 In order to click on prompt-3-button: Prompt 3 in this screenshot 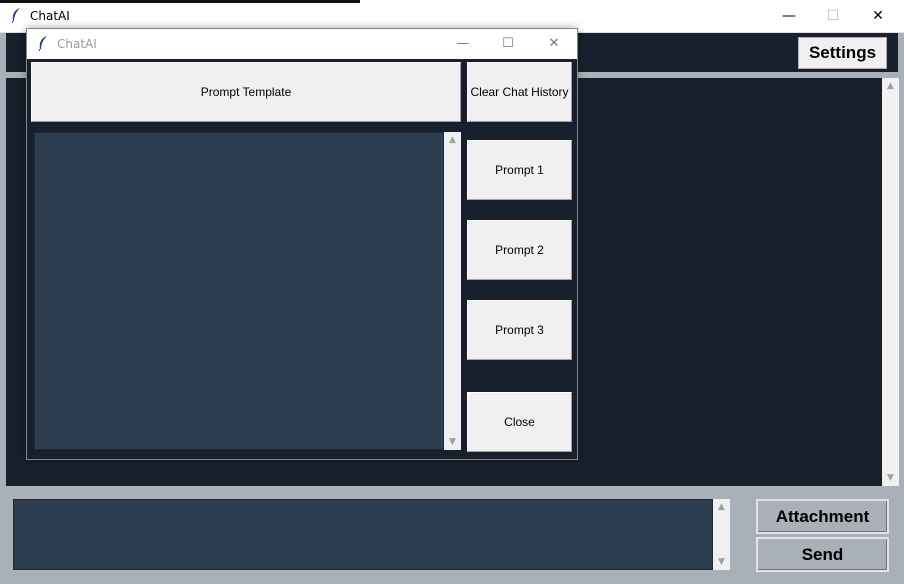, I will do `click(519, 330)`.